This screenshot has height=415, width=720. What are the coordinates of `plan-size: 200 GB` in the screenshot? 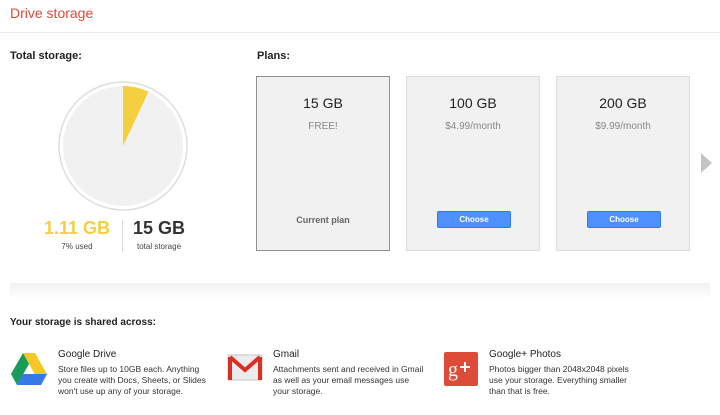 It's located at (623, 103).